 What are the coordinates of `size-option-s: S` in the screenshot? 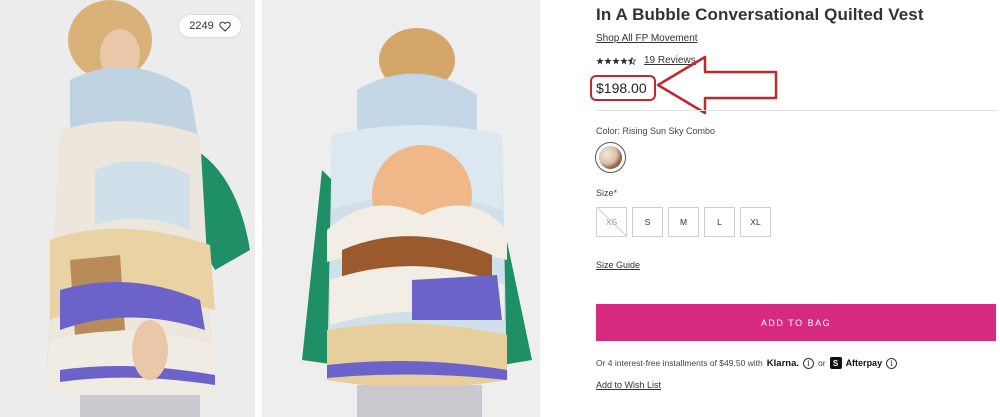 It's located at (647, 222).